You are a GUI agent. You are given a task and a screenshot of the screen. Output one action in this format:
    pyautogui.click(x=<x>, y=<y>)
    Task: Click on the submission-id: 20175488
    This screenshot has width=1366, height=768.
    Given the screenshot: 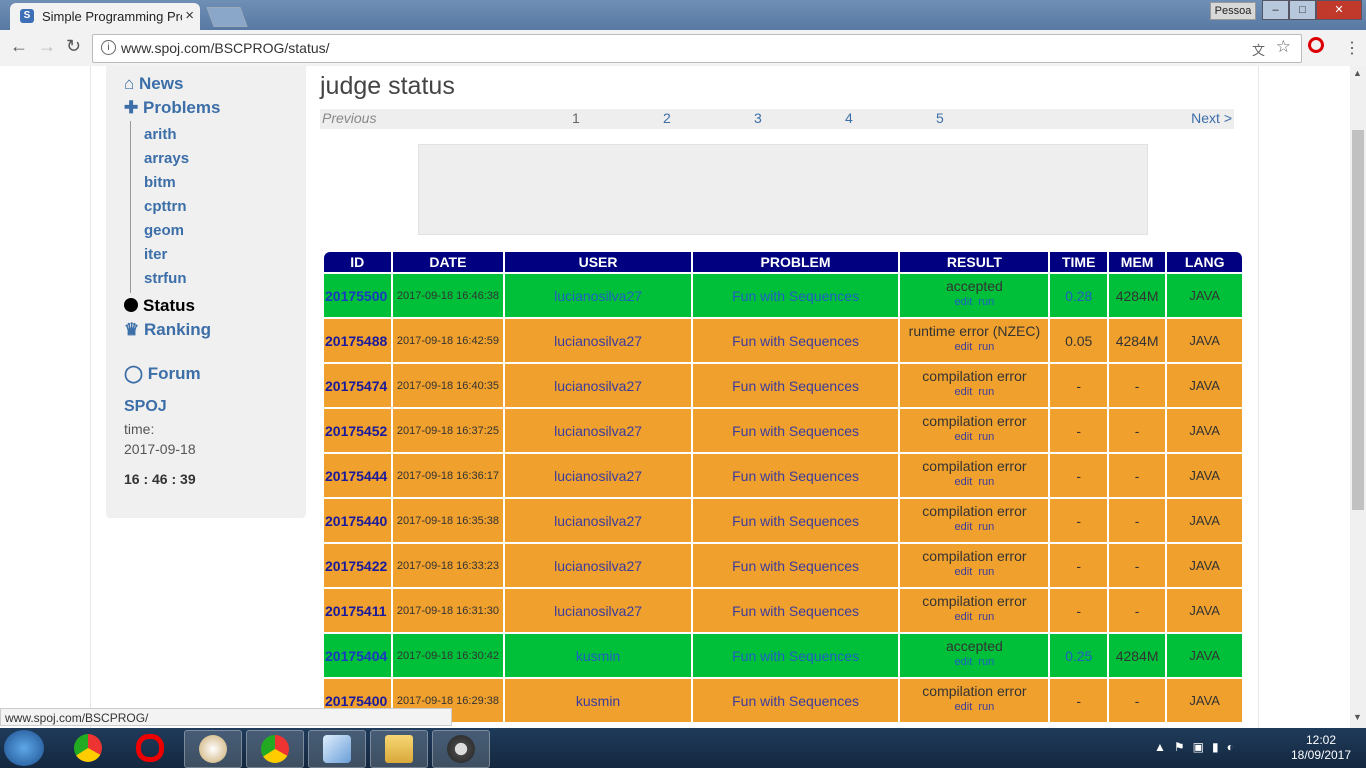 What is the action you would take?
    pyautogui.click(x=357, y=340)
    